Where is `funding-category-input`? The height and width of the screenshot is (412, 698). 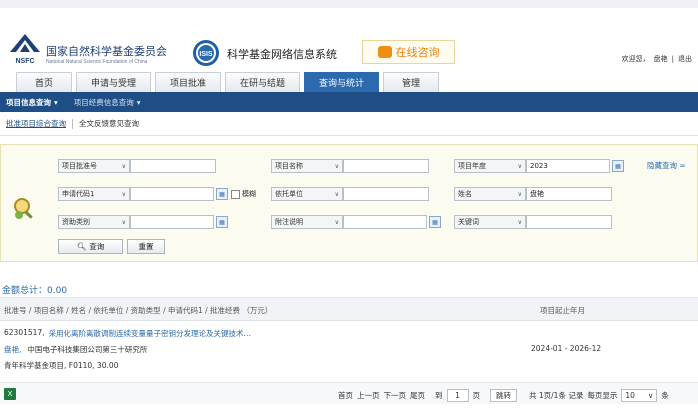 funding-category-input is located at coordinates (172, 222).